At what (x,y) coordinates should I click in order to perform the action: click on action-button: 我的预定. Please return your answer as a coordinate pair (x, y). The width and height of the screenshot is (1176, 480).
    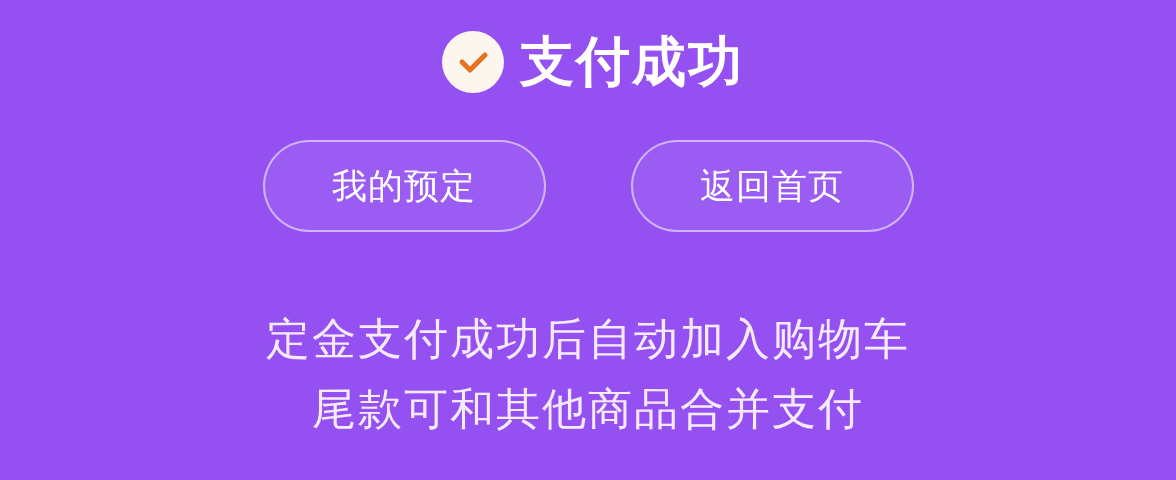
    Looking at the image, I should click on (404, 186).